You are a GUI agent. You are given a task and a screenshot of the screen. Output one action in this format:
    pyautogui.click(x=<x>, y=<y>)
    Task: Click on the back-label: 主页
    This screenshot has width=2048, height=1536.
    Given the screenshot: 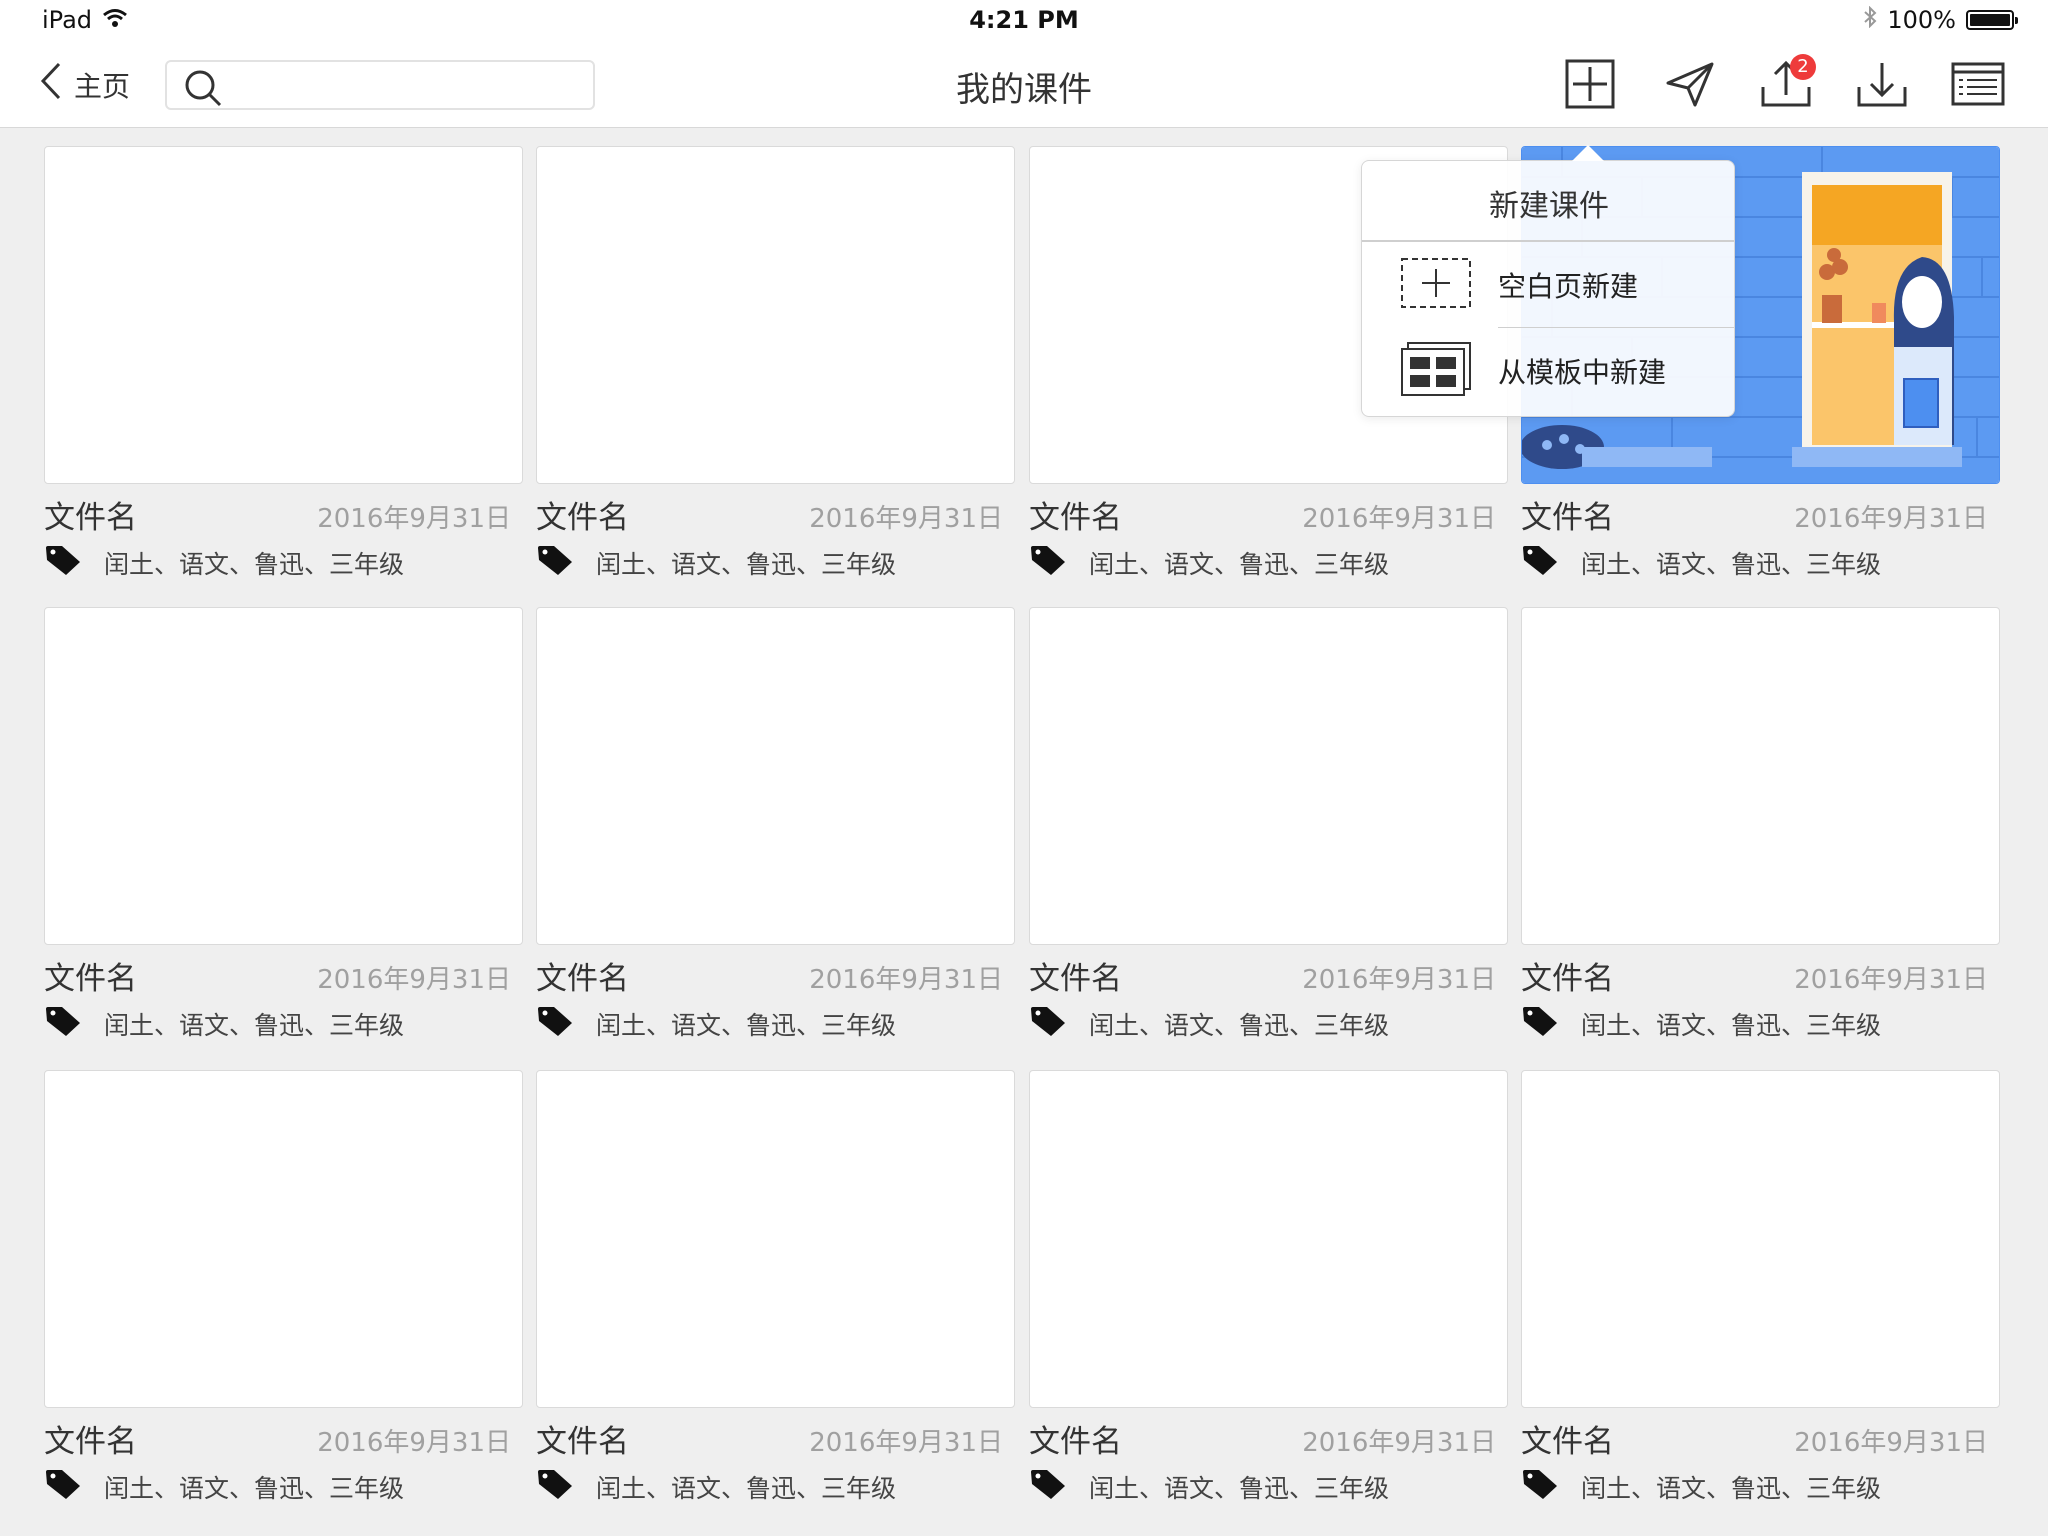 What is the action you would take?
    pyautogui.click(x=102, y=86)
    